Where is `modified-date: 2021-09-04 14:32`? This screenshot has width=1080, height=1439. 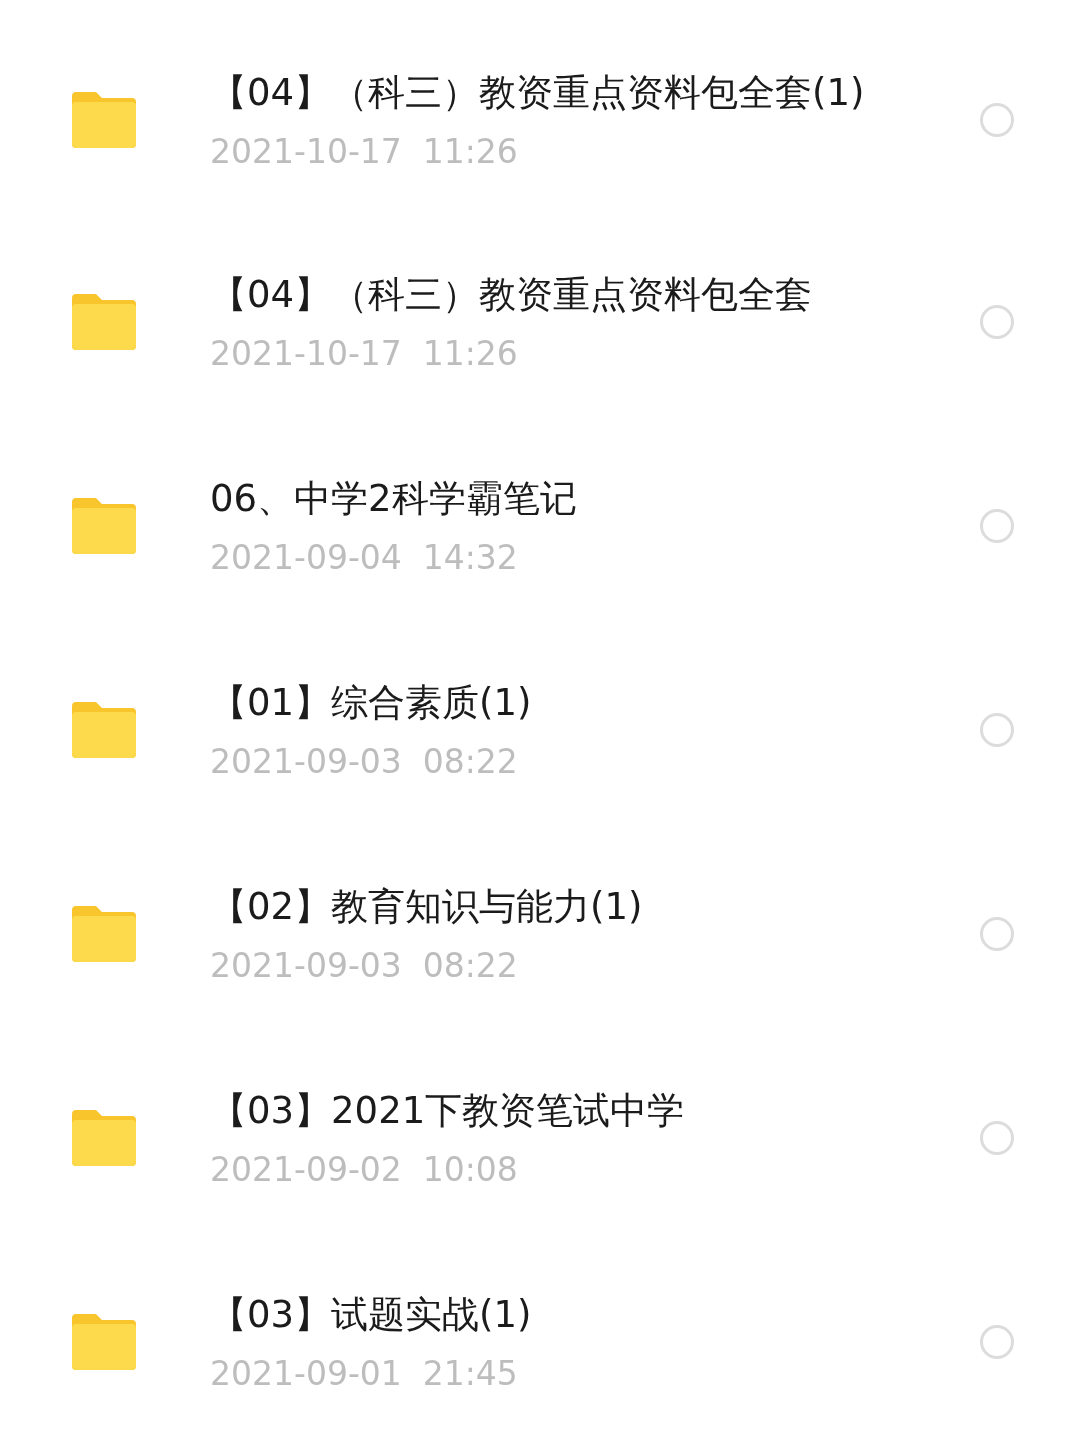
modified-date: 2021-09-04 14:32 is located at coordinates (364, 557).